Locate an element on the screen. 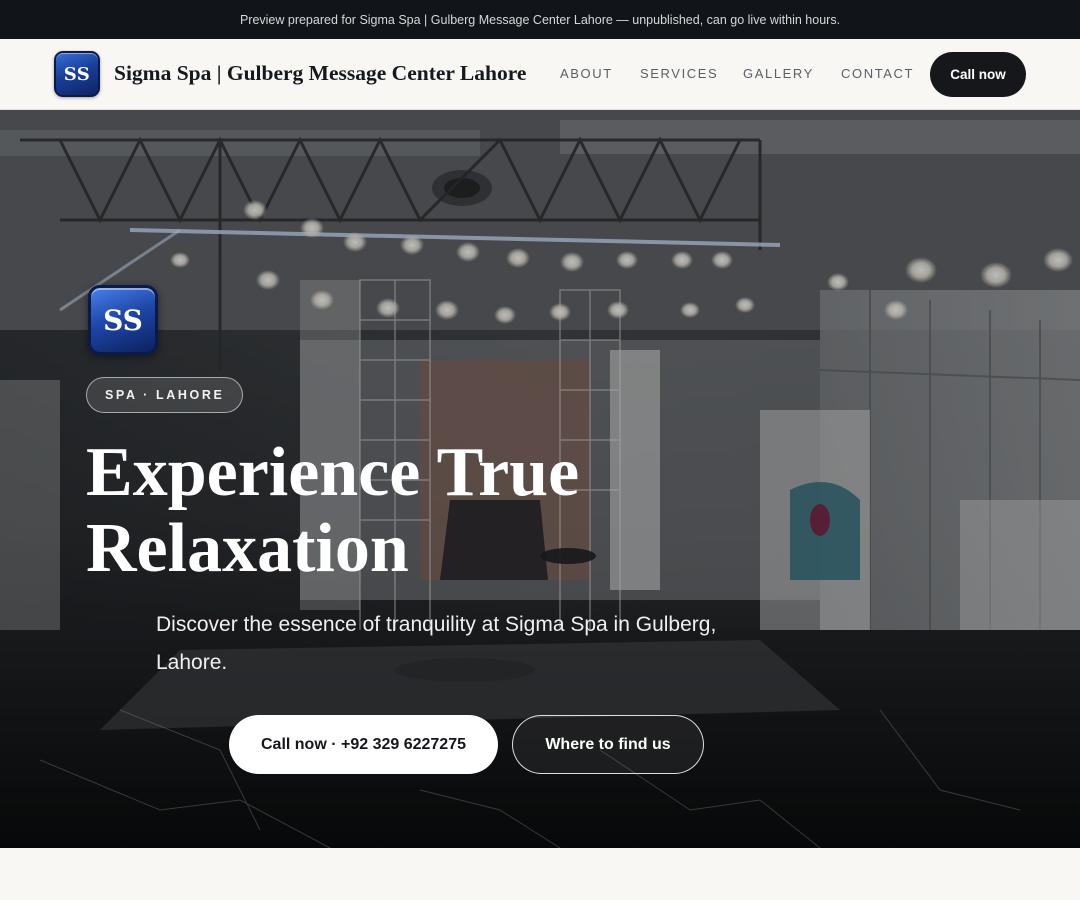 Image resolution: width=1080 pixels, height=900 pixels. hero-heading: Experience True Relaxation is located at coordinates (406, 511).